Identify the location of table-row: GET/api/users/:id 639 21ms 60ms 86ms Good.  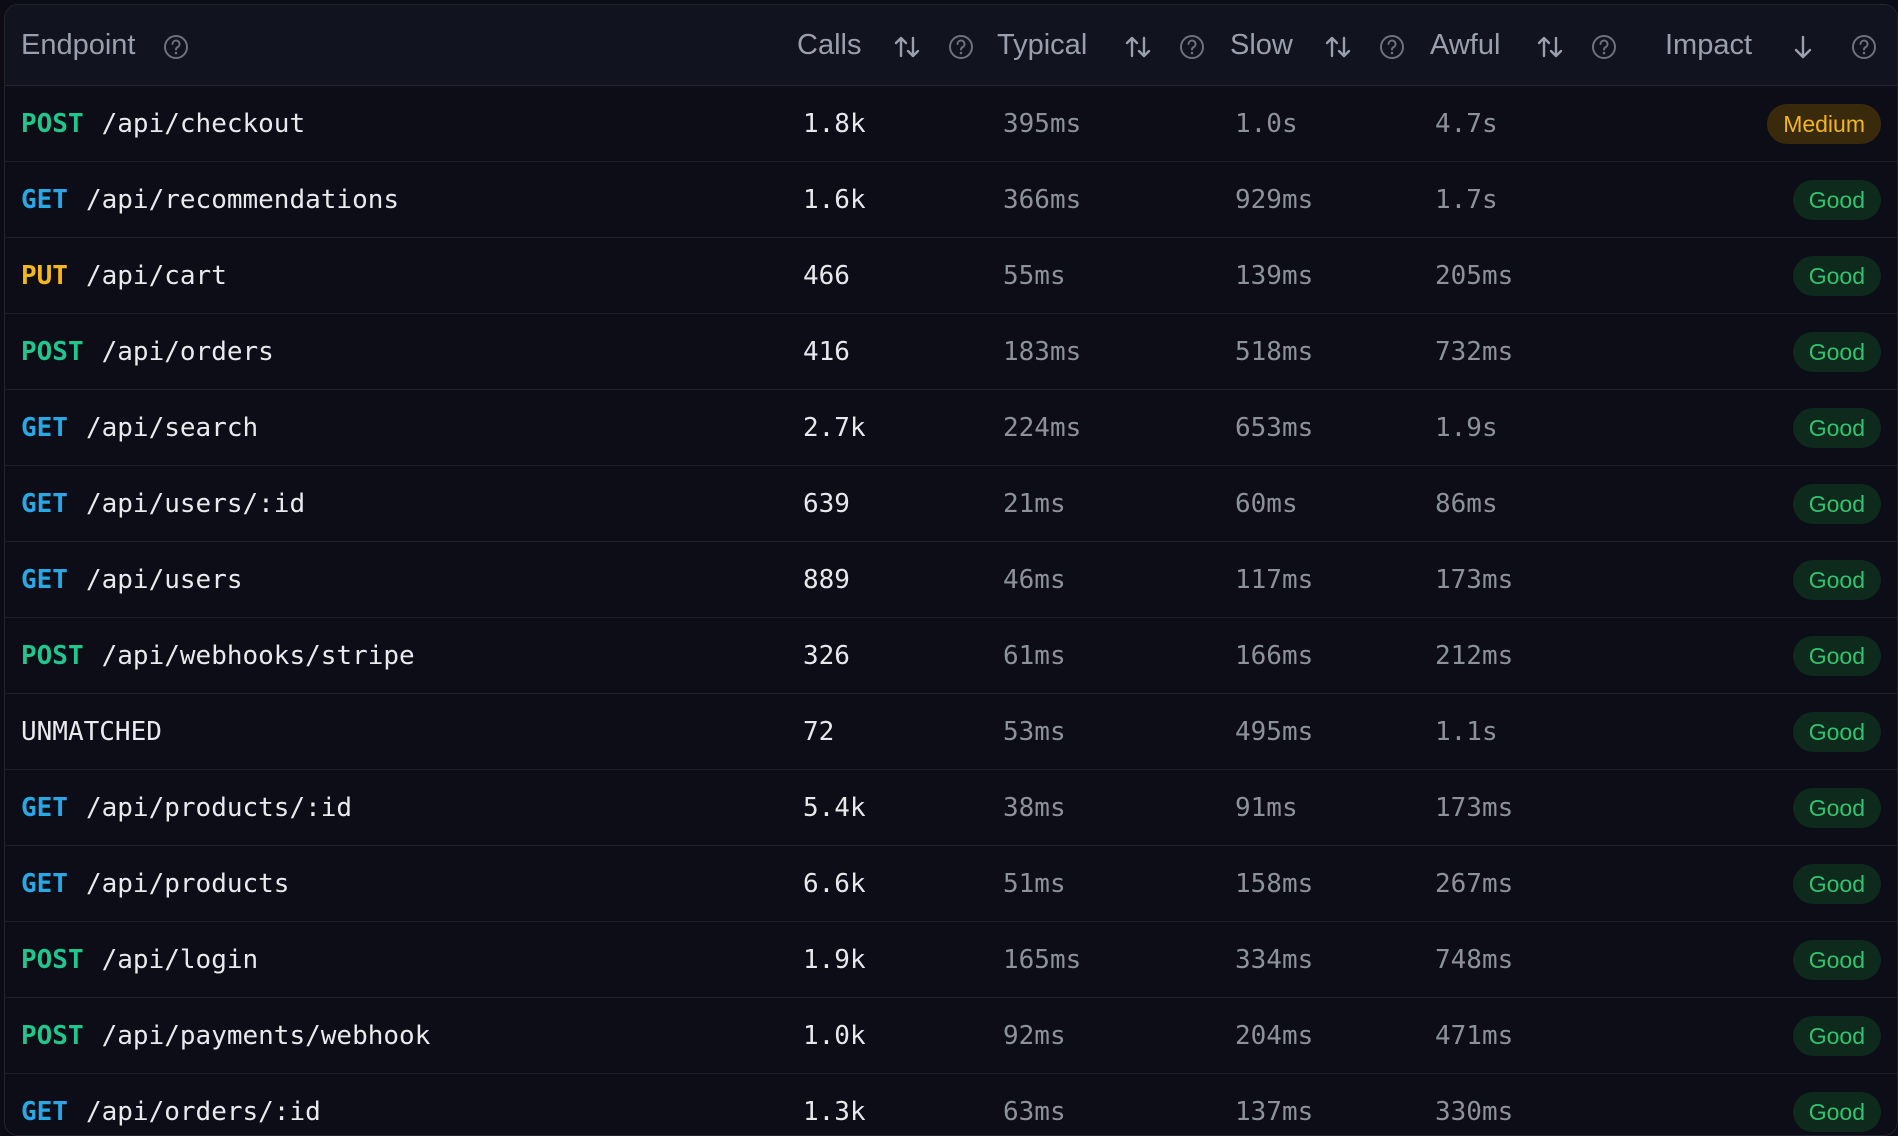
(951, 504).